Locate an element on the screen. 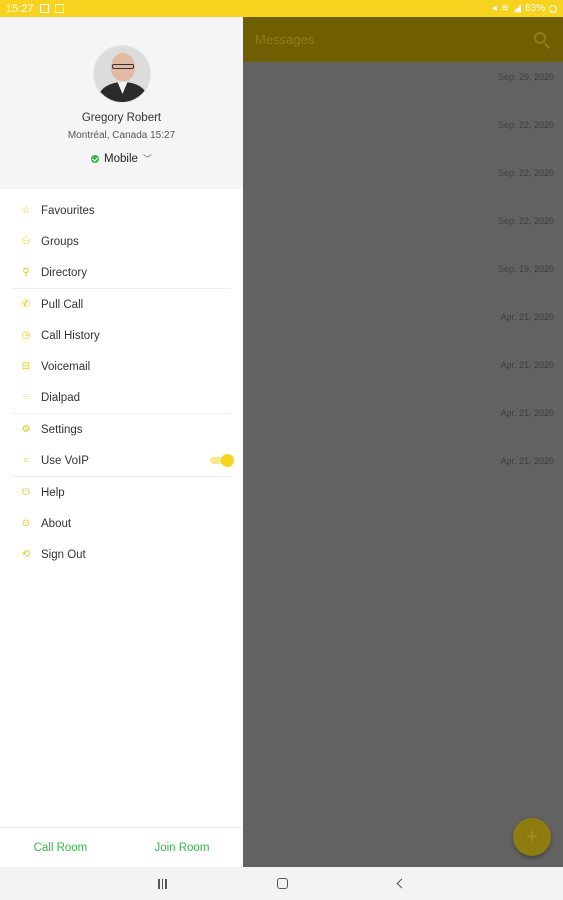  menu-item-call-history: ◷ Call History is located at coordinates (121, 335).